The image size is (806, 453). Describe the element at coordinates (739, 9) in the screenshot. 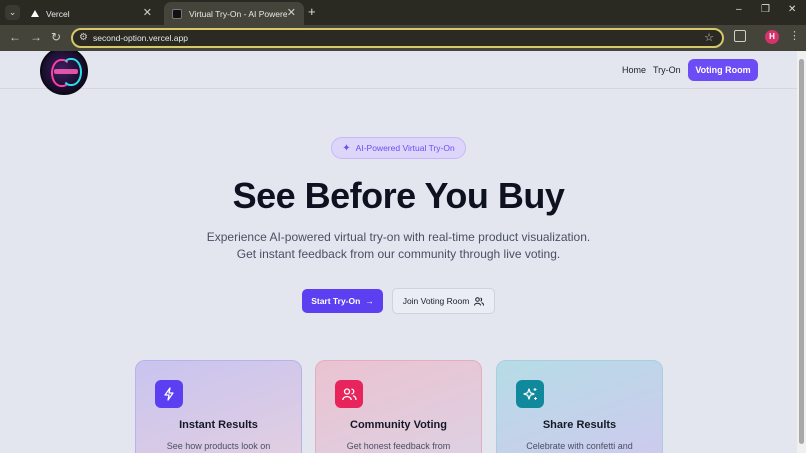

I see `minimize-button: –` at that location.